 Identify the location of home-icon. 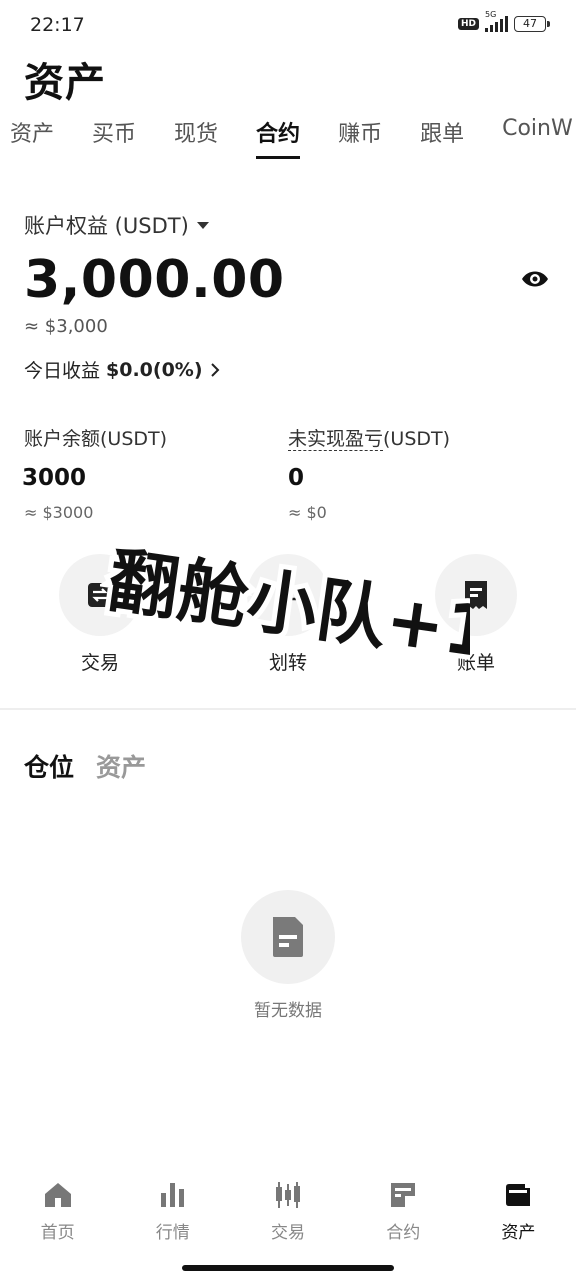
(57, 1195).